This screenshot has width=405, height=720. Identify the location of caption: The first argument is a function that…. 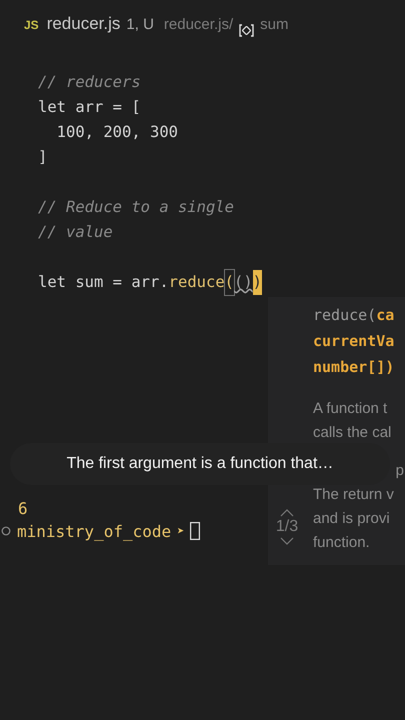
(200, 464).